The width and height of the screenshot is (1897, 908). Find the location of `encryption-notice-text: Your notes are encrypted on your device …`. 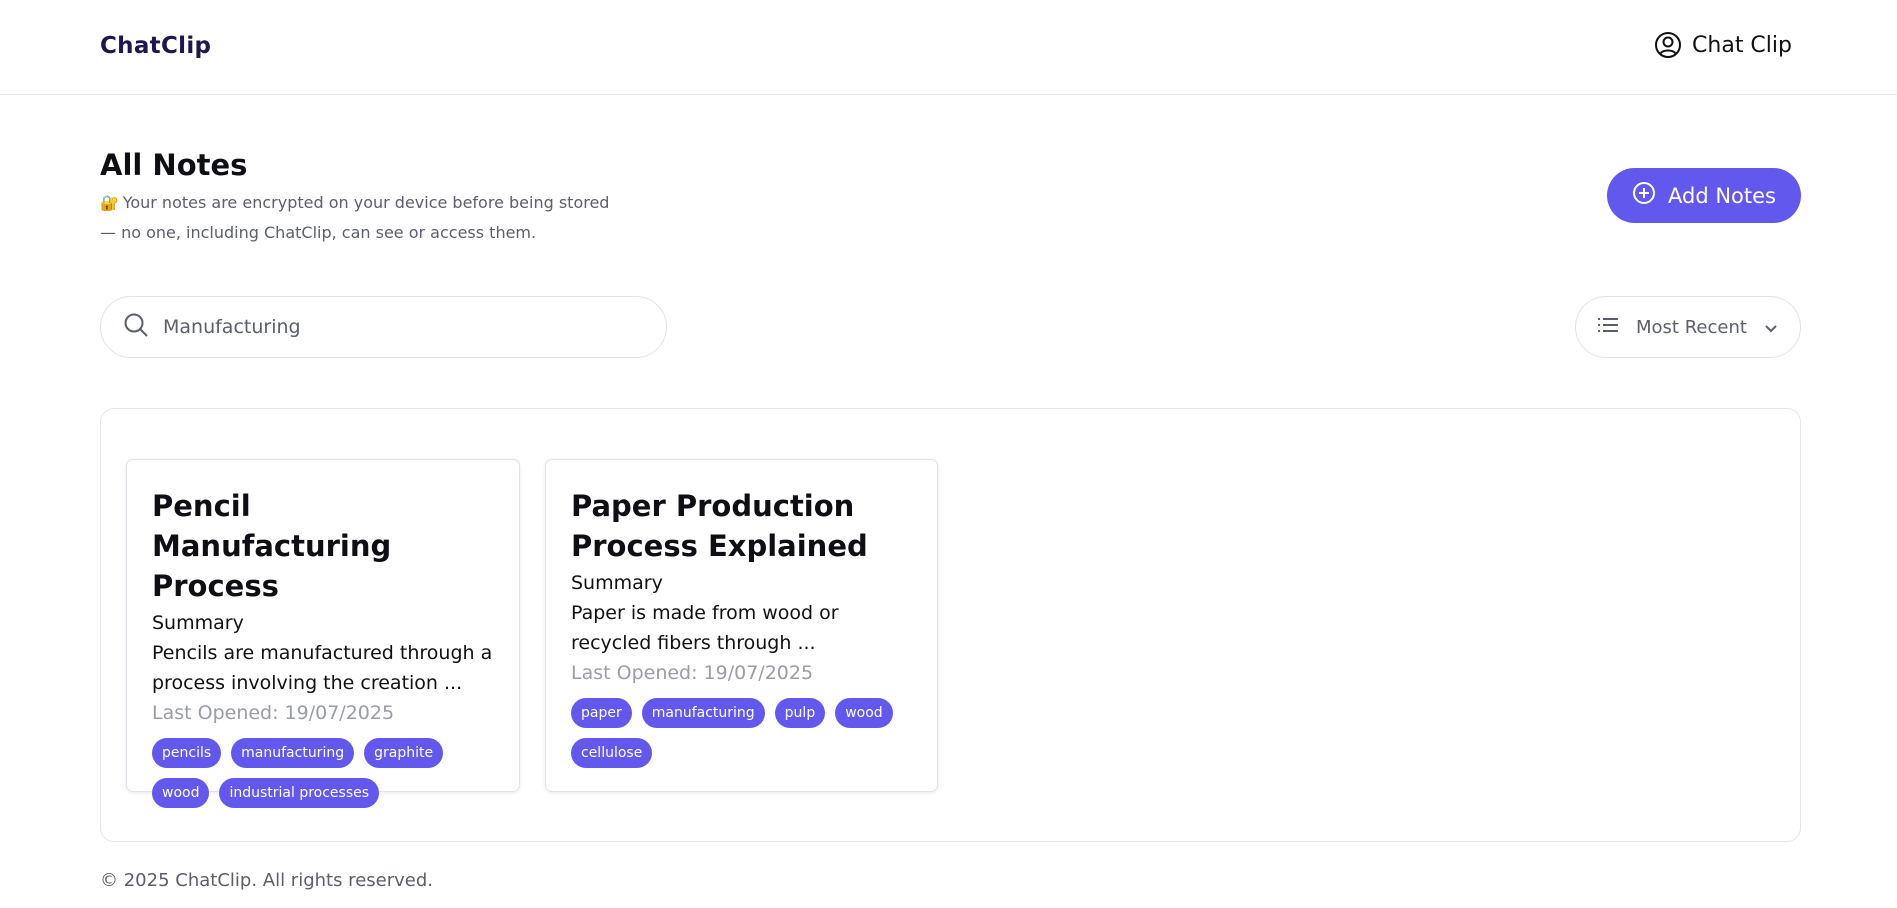

encryption-notice-text: Your notes are encrypted on your device … is located at coordinates (355, 217).